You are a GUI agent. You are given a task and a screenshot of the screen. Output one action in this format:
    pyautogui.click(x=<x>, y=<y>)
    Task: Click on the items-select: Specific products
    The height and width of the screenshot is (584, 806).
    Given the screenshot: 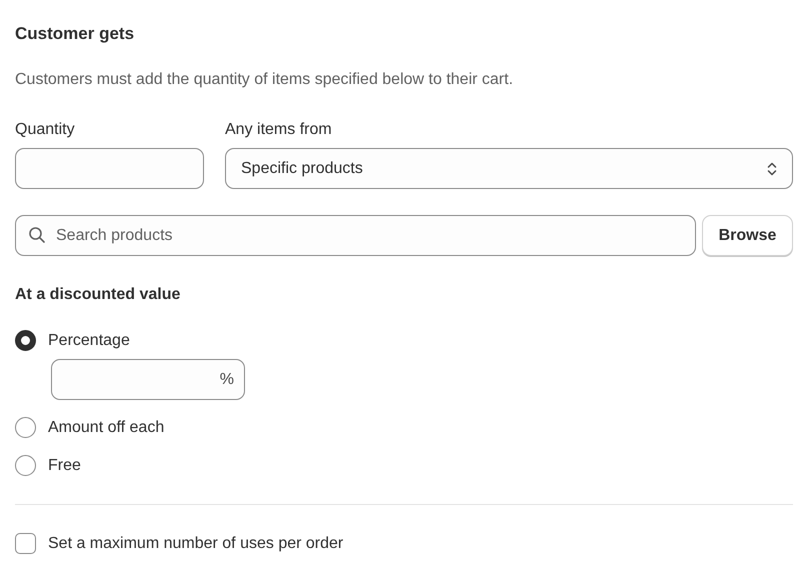 What is the action you would take?
    pyautogui.click(x=509, y=168)
    